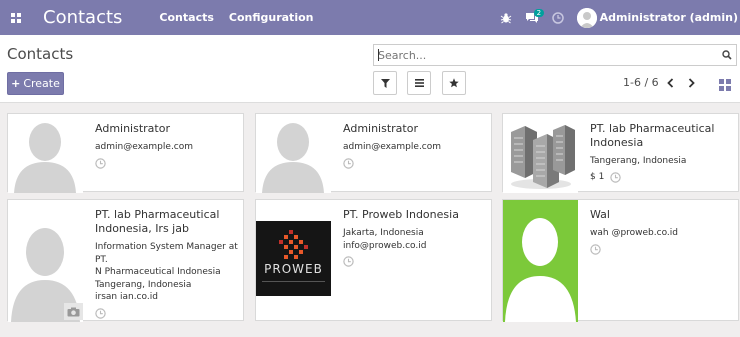 This screenshot has height=337, width=740. I want to click on group-by-button, so click(419, 83).